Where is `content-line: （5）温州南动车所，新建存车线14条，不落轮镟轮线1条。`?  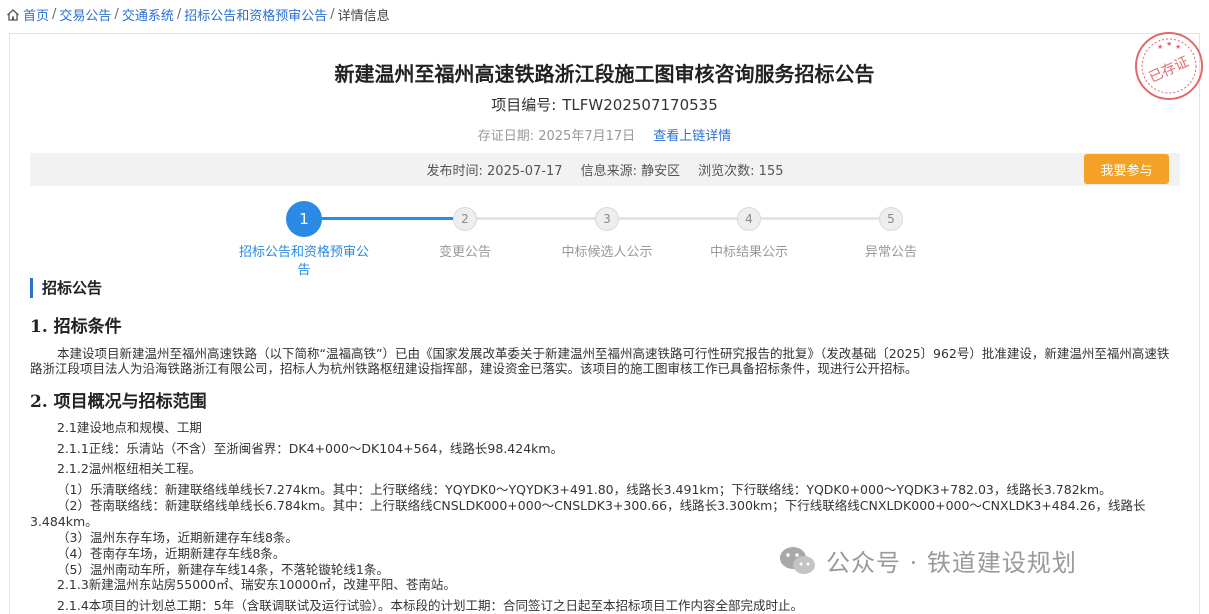
content-line: （5）温州南动车所，新建存车线14条，不落轮镟轮线1条。 is located at coordinates (223, 569).